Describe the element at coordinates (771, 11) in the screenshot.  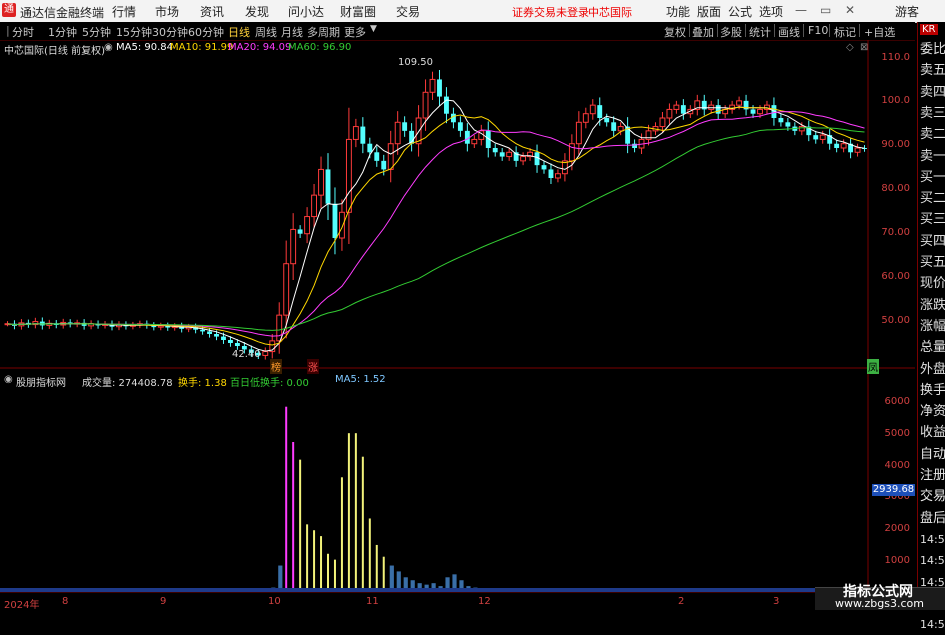
I see `menu-options: 选项` at that location.